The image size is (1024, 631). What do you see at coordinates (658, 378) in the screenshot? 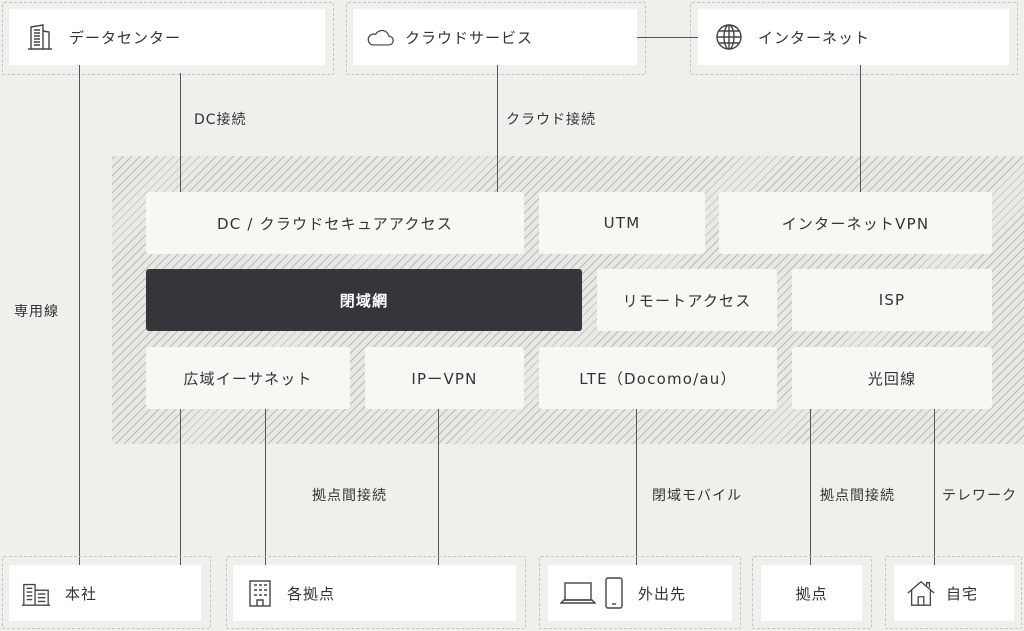
I see `lte-box: LTE（Docomo/au）` at bounding box center [658, 378].